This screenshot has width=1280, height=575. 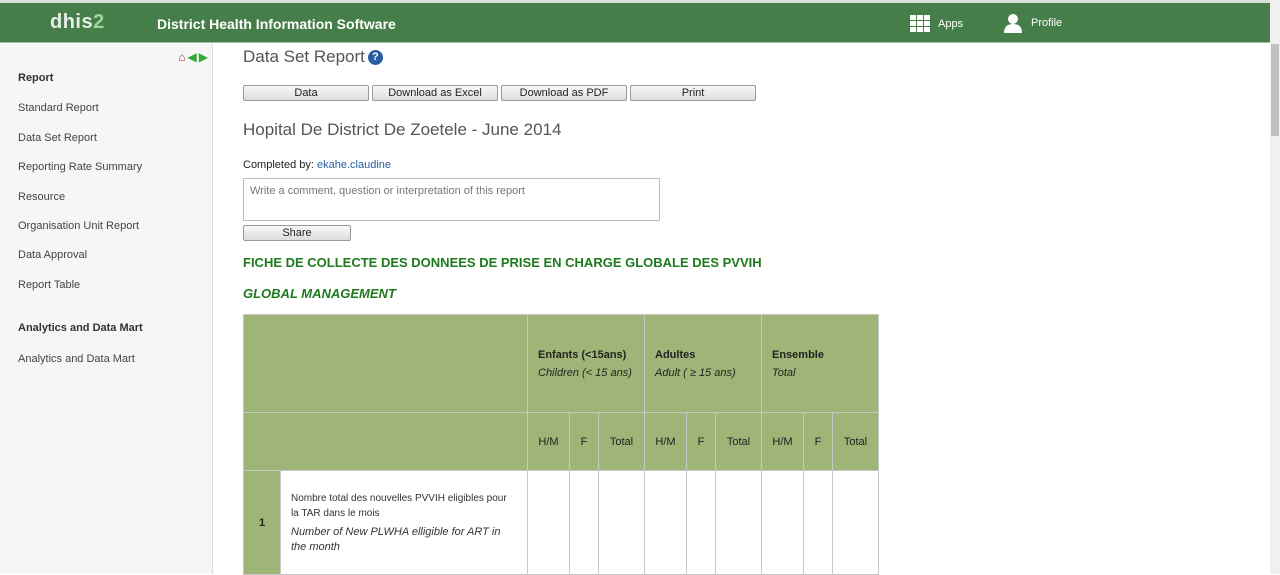 What do you see at coordinates (1013, 23) in the screenshot?
I see `user-icon` at bounding box center [1013, 23].